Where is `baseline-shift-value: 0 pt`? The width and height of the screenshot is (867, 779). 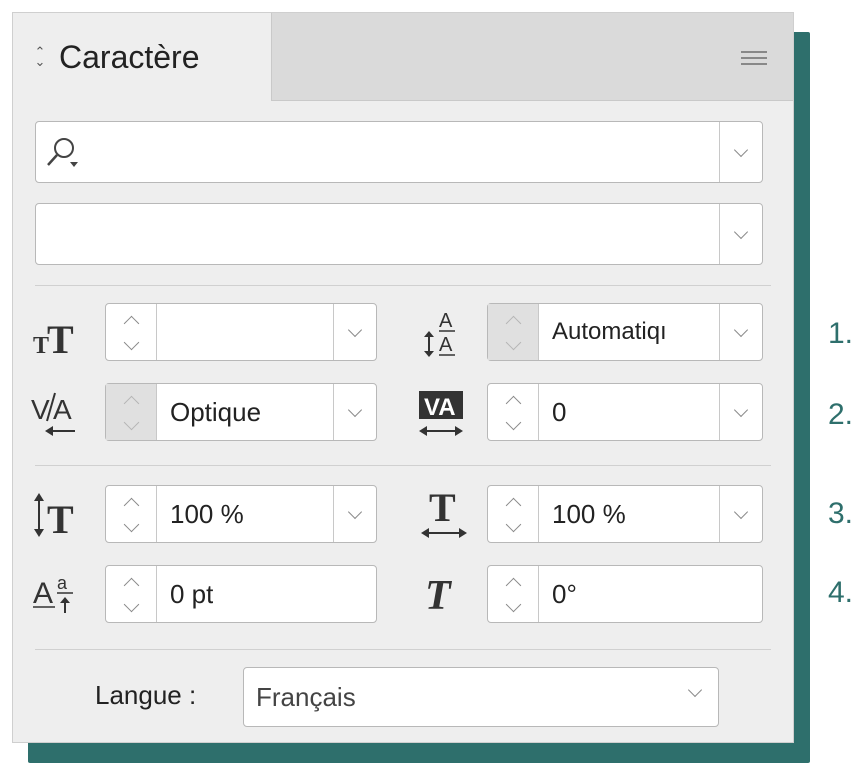
baseline-shift-value: 0 pt is located at coordinates (192, 593).